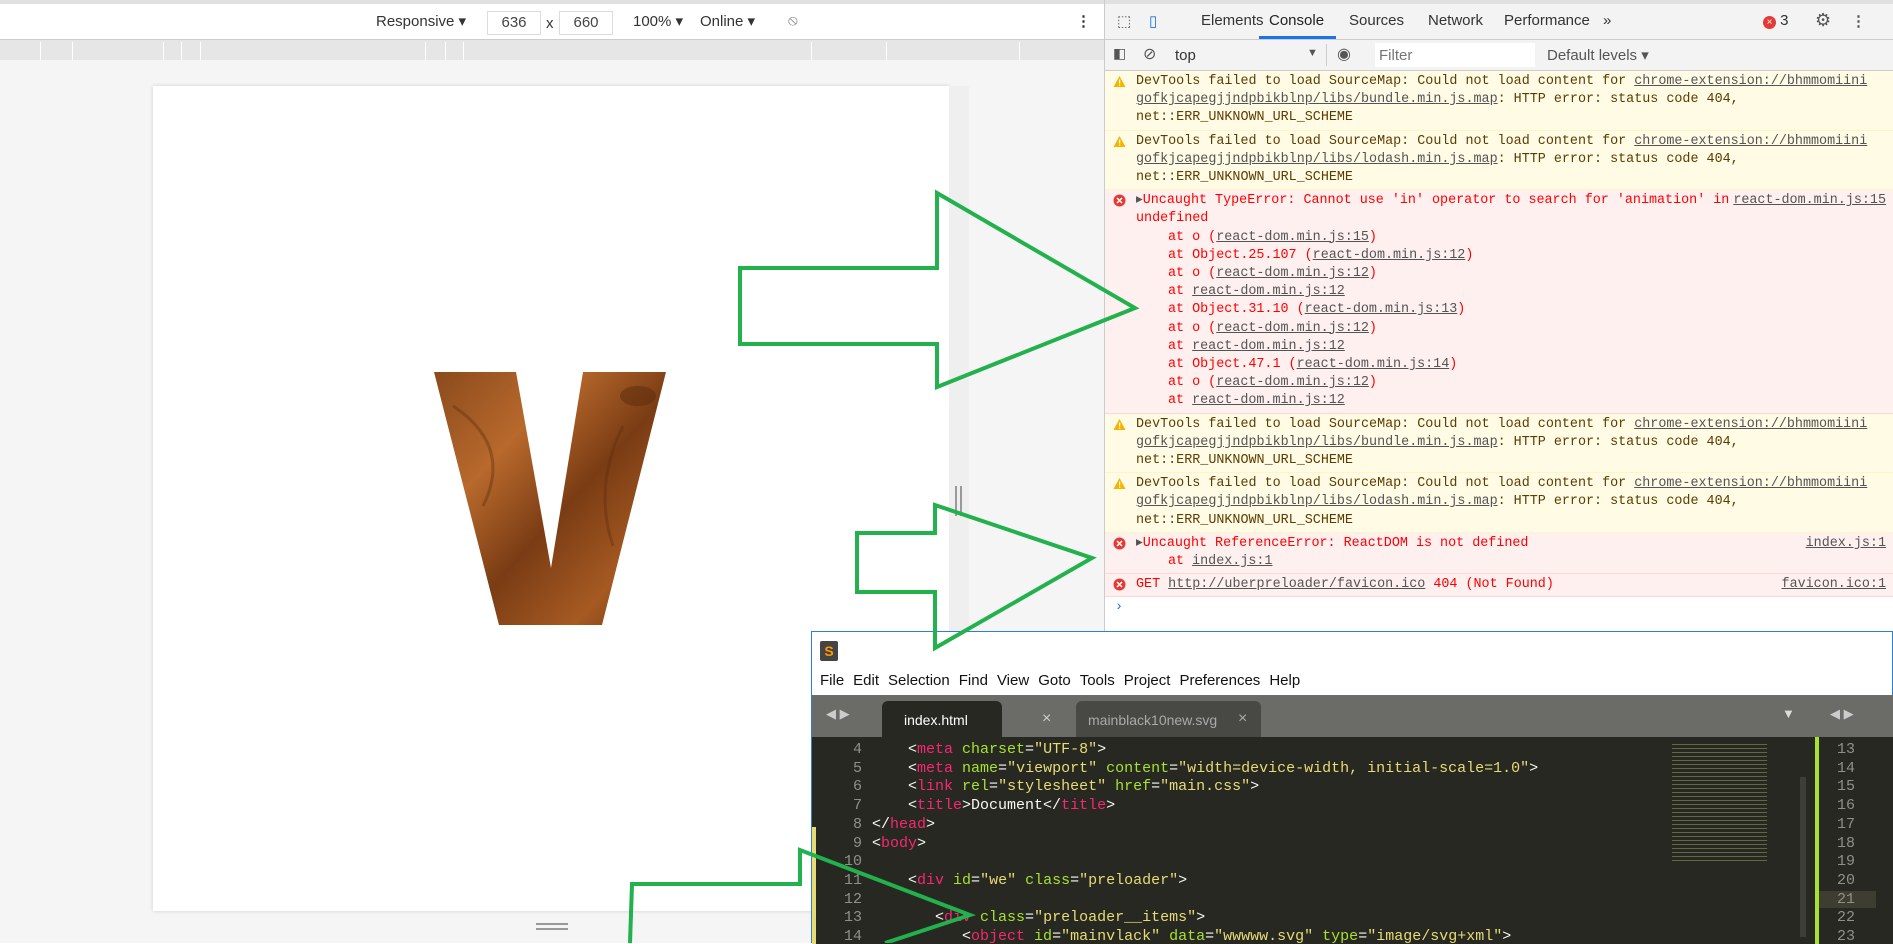 Image resolution: width=1893 pixels, height=944 pixels. Describe the element at coordinates (857, 787) in the screenshot. I see `line-number: 6` at that location.